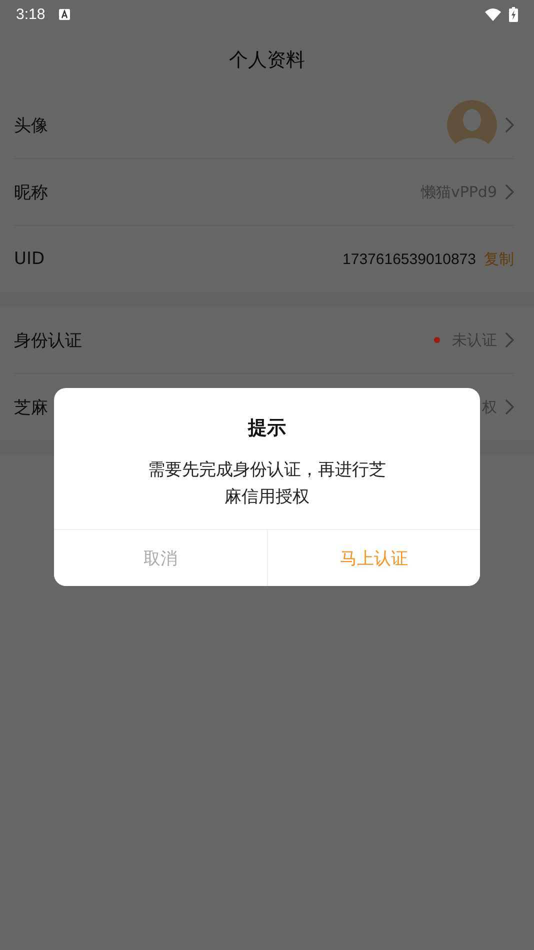  What do you see at coordinates (31, 407) in the screenshot?
I see `row-label: 芝麻` at bounding box center [31, 407].